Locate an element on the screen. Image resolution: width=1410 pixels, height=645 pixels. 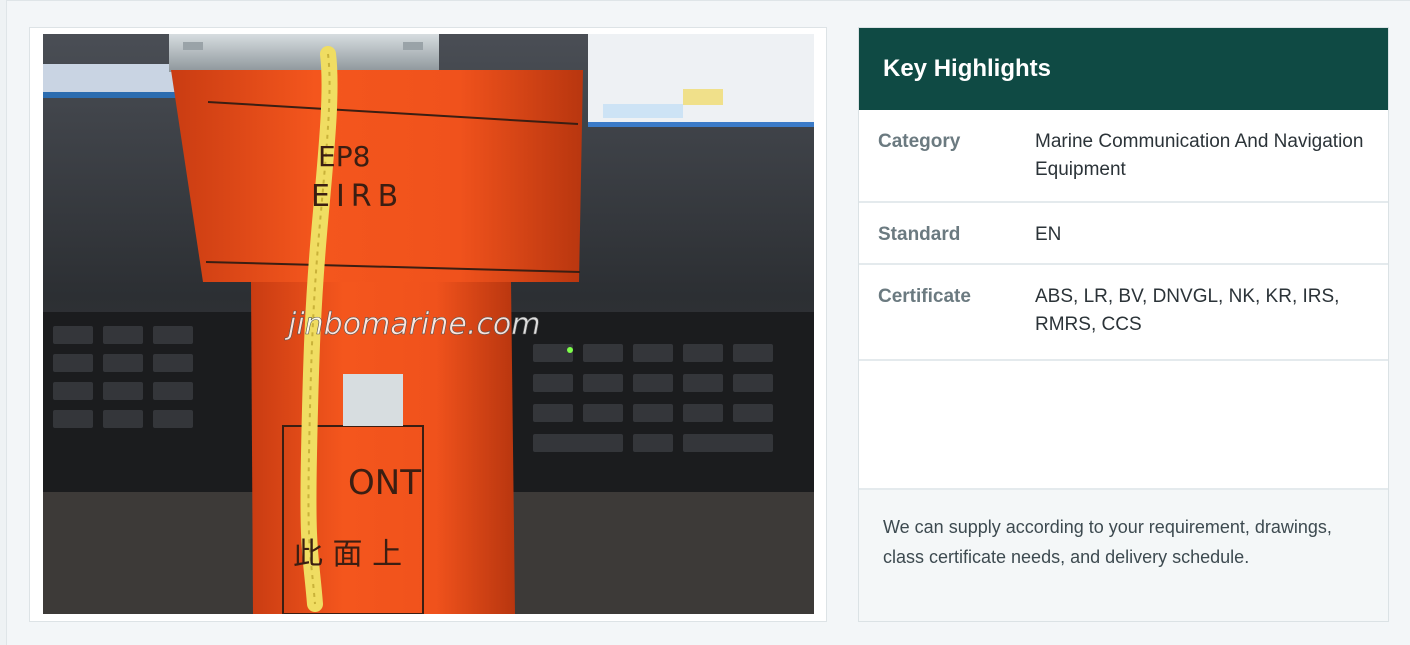
panel-title: Key Highlights is located at coordinates (1123, 69).